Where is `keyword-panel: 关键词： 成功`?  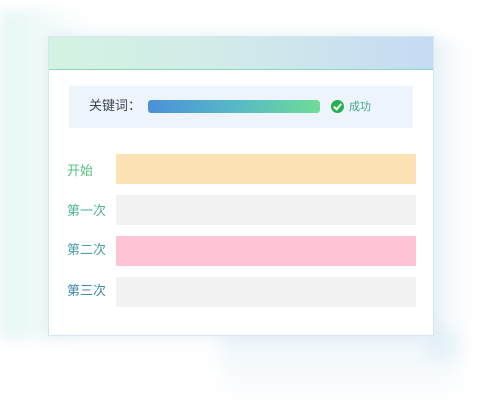 keyword-panel: 关键词： 成功 is located at coordinates (241, 107).